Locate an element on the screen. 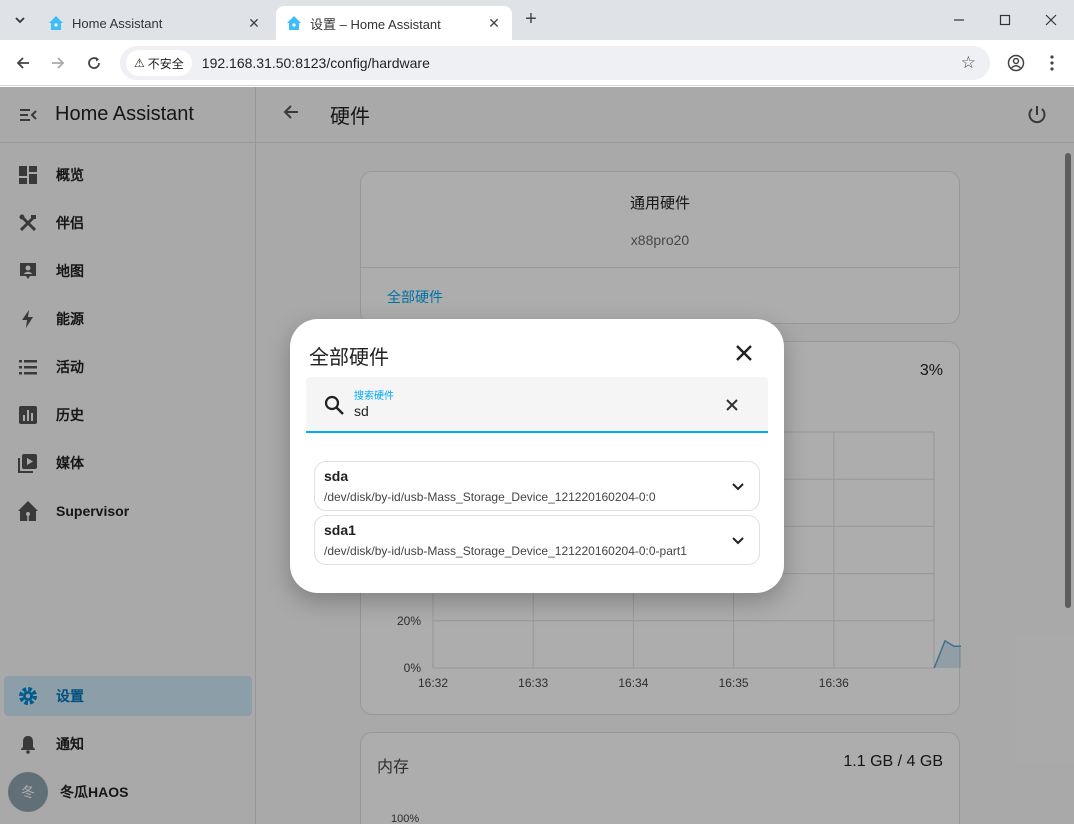 This screenshot has height=824, width=1074. window-close-icon is located at coordinates (1051, 20).